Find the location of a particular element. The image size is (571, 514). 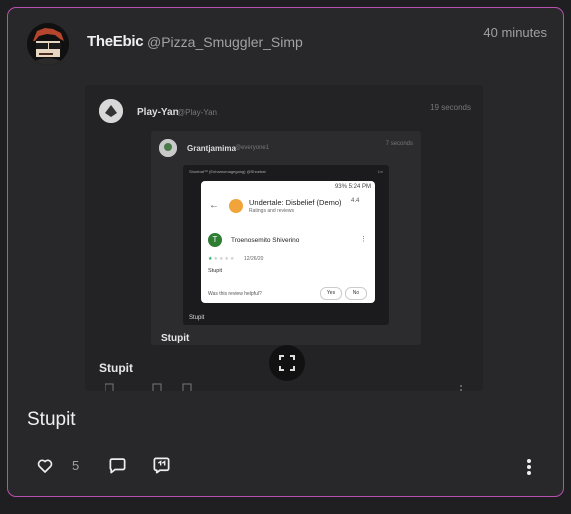

nested-handle: @everyone1 is located at coordinates (252, 148).